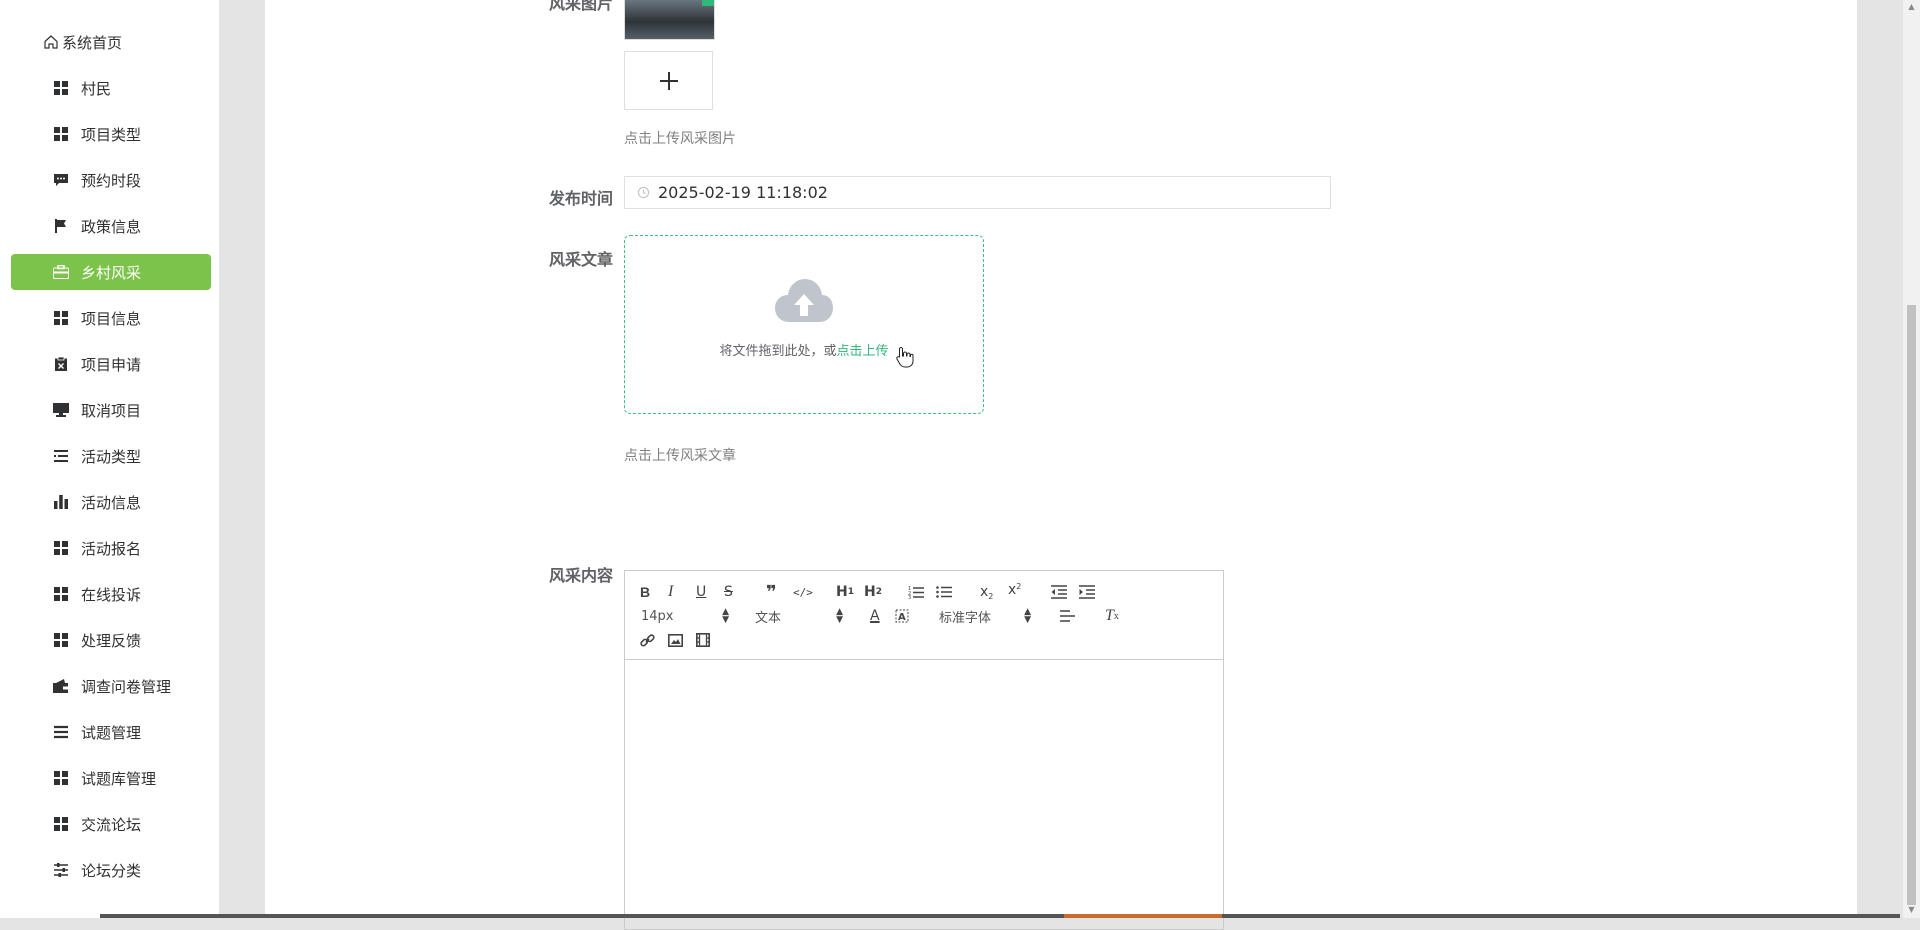 This screenshot has width=1920, height=930. I want to click on superscript-button: x2, so click(1014, 590).